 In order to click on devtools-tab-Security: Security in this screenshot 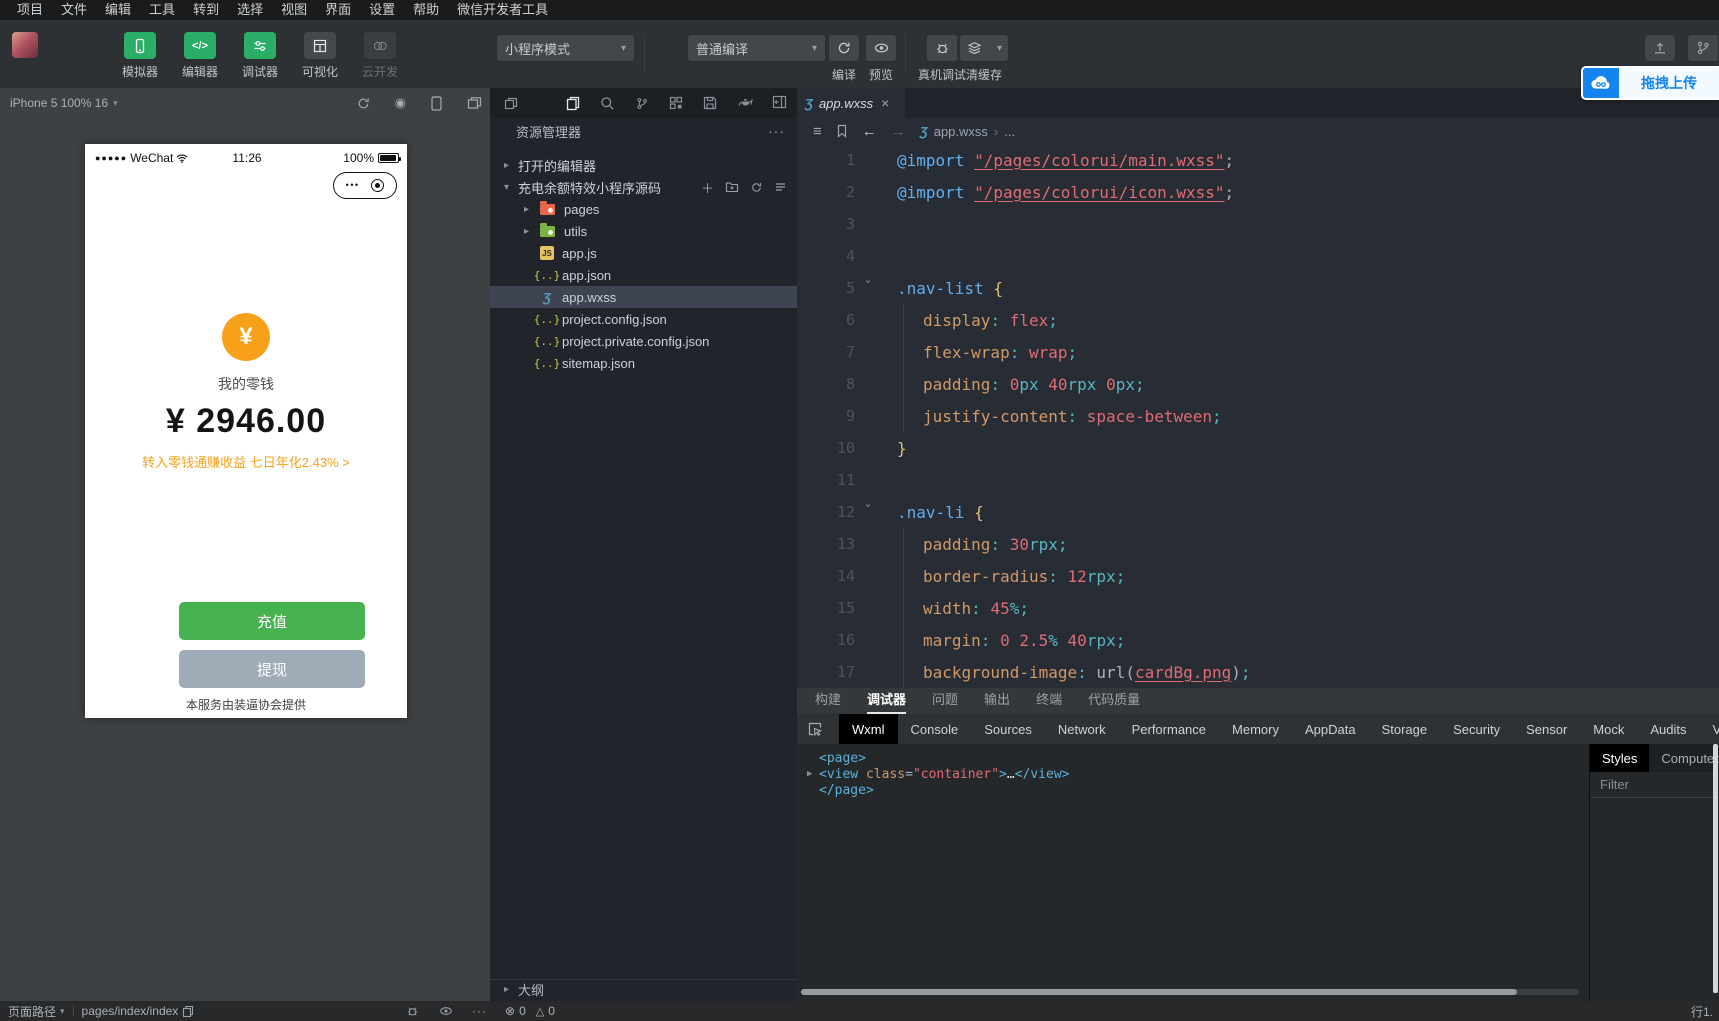, I will do `click(1476, 729)`.